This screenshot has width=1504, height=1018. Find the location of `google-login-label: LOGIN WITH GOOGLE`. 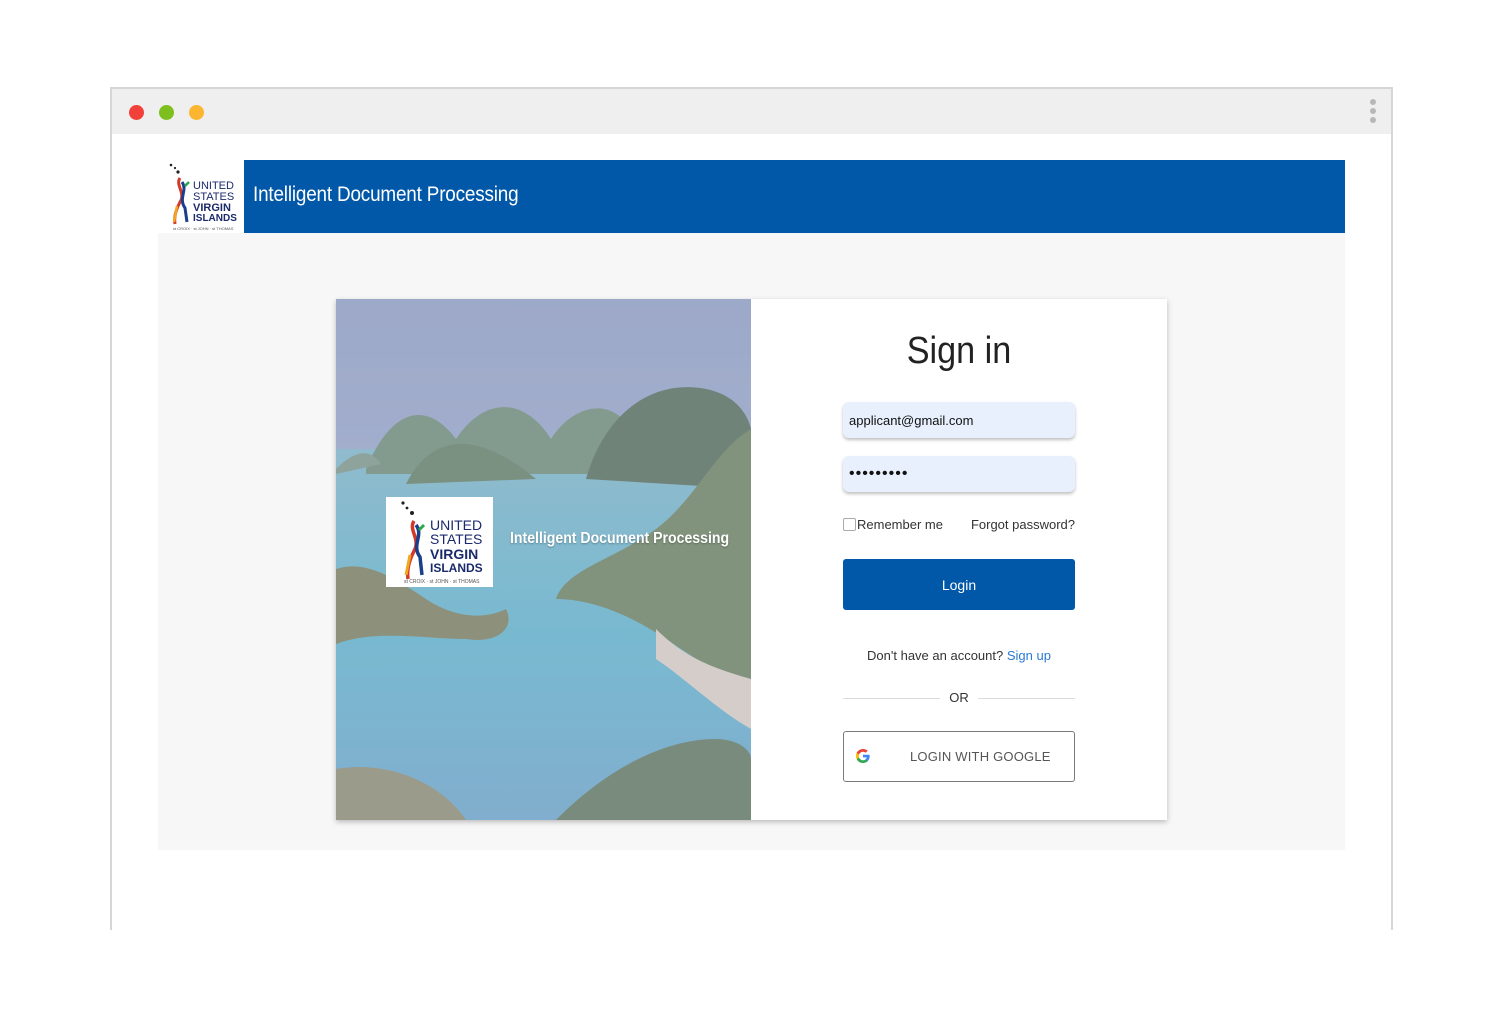

google-login-label: LOGIN WITH GOOGLE is located at coordinates (980, 756).